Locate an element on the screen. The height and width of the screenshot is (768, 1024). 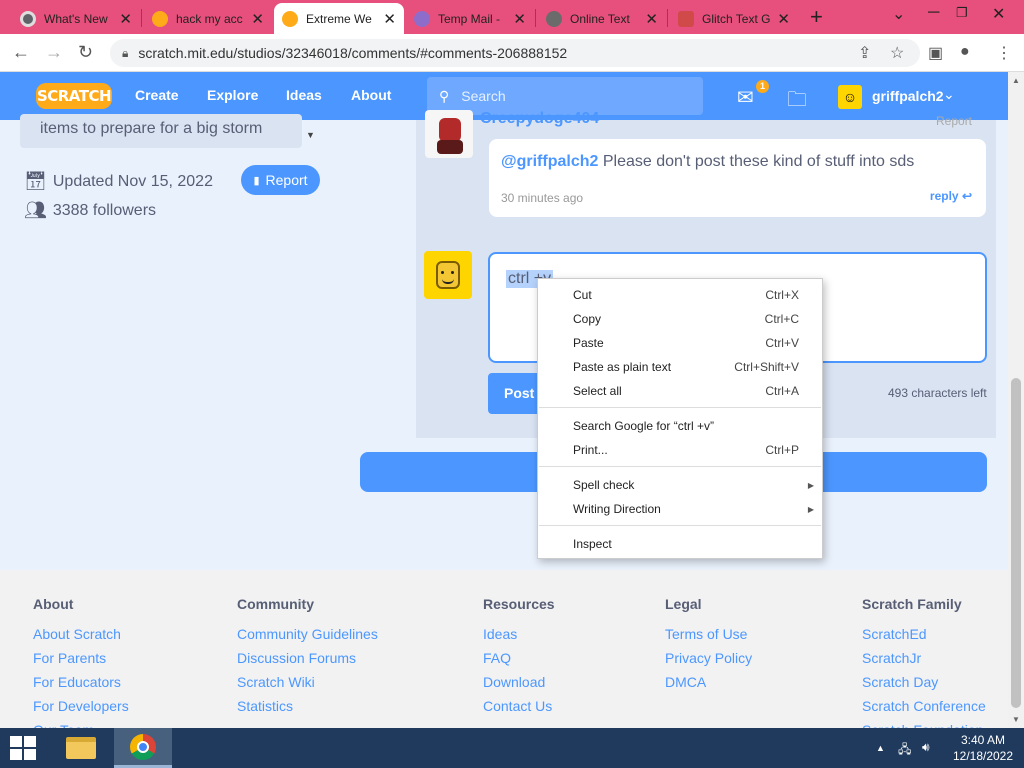
footer-link: FAQ is located at coordinates (519, 658).